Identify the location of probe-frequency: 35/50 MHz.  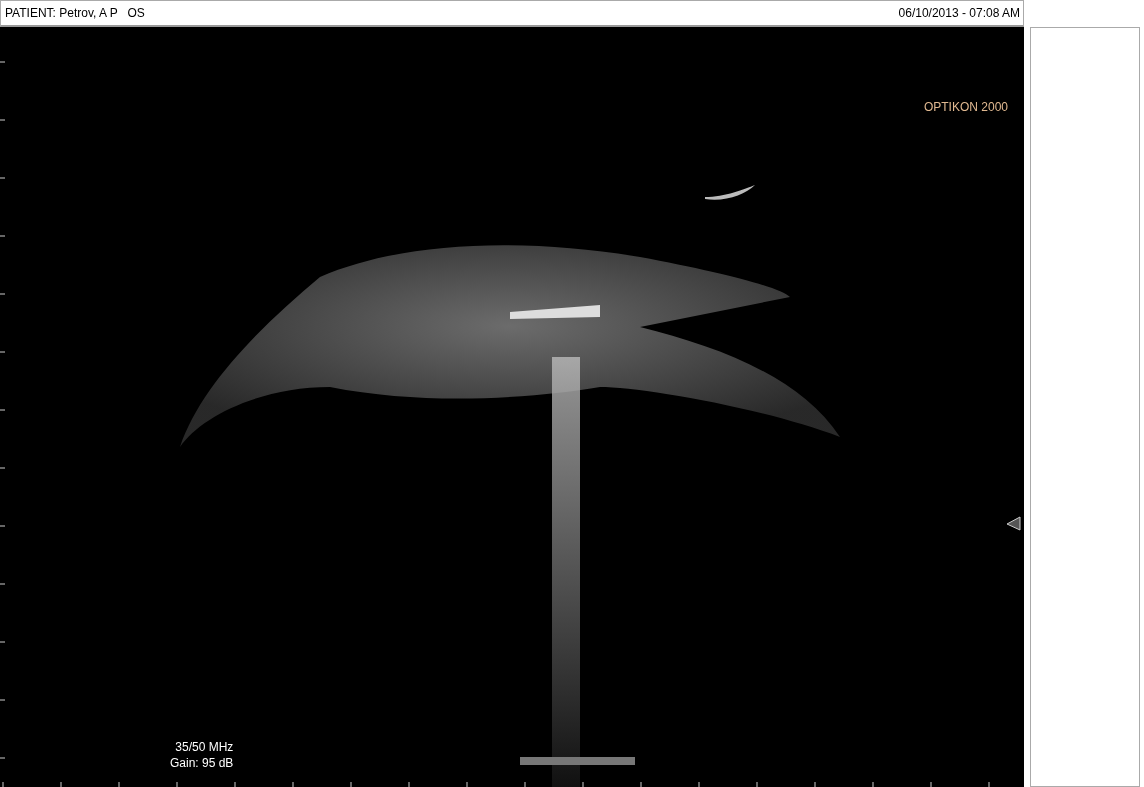
(204, 747).